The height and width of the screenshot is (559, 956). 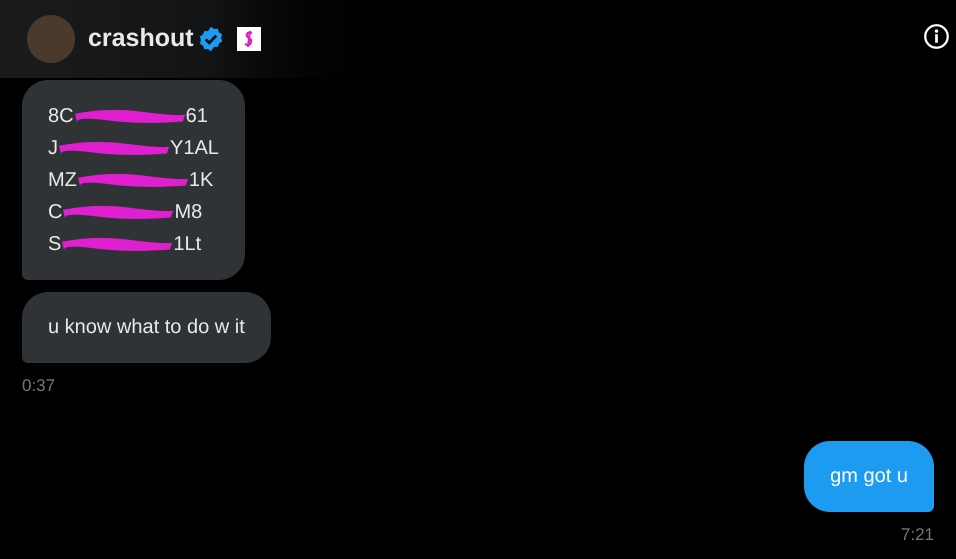 What do you see at coordinates (197, 116) in the screenshot?
I see `code-fragment: 61` at bounding box center [197, 116].